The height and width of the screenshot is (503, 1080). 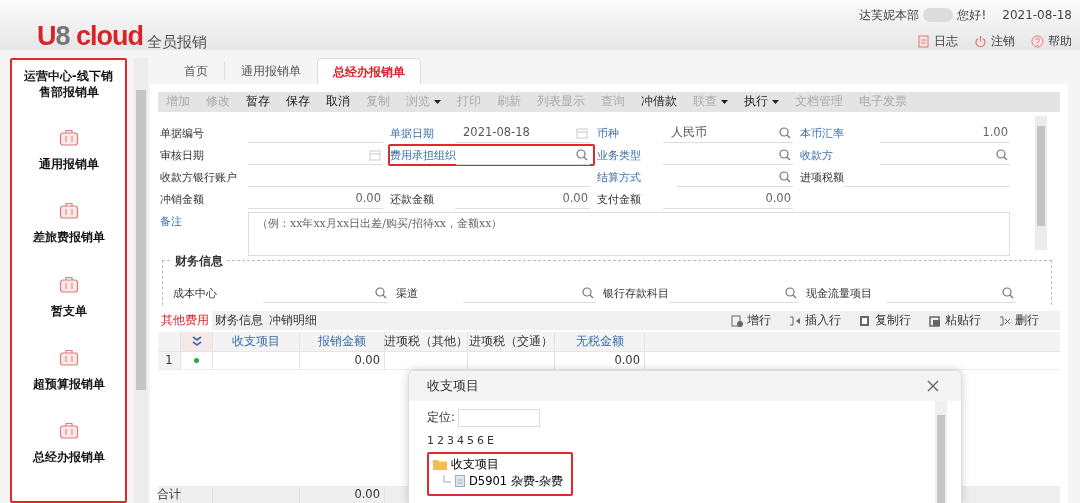 What do you see at coordinates (177, 42) in the screenshot?
I see `product-name: 全员报销` at bounding box center [177, 42].